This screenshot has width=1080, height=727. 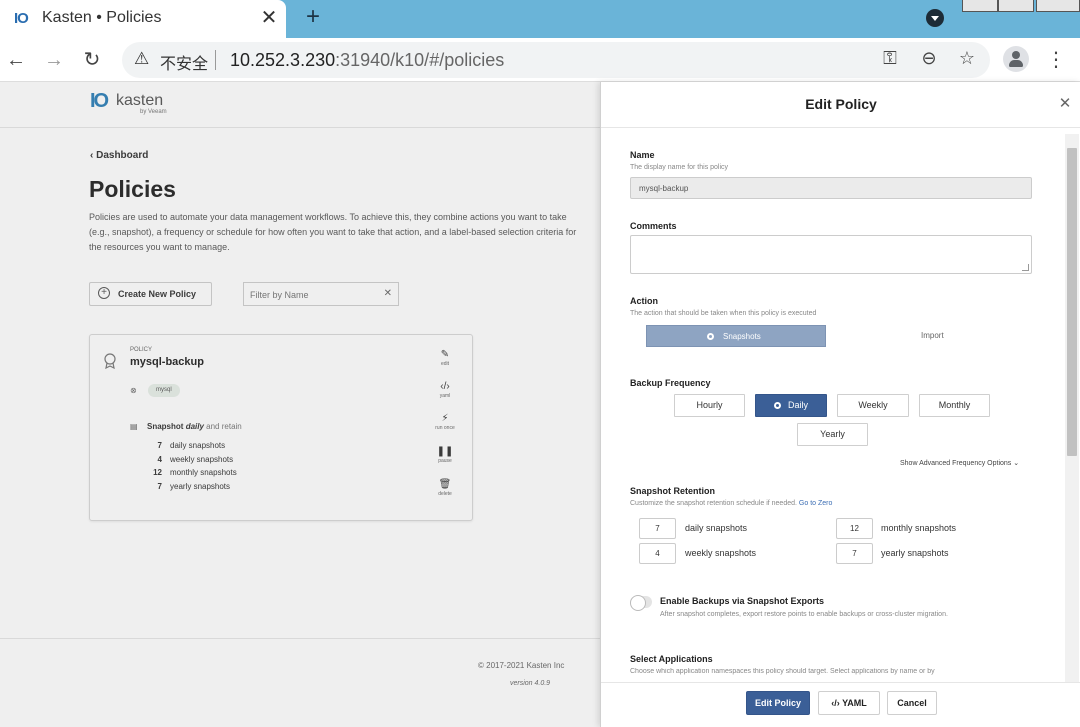 I want to click on select-applications-label: Select Applications, so click(x=671, y=659).